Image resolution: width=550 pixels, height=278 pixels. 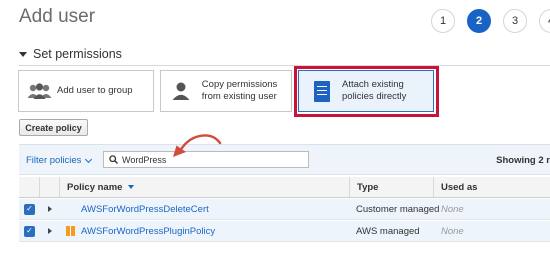 I want to click on copy-permissions-option: Copy permissions from existing user, so click(x=226, y=91).